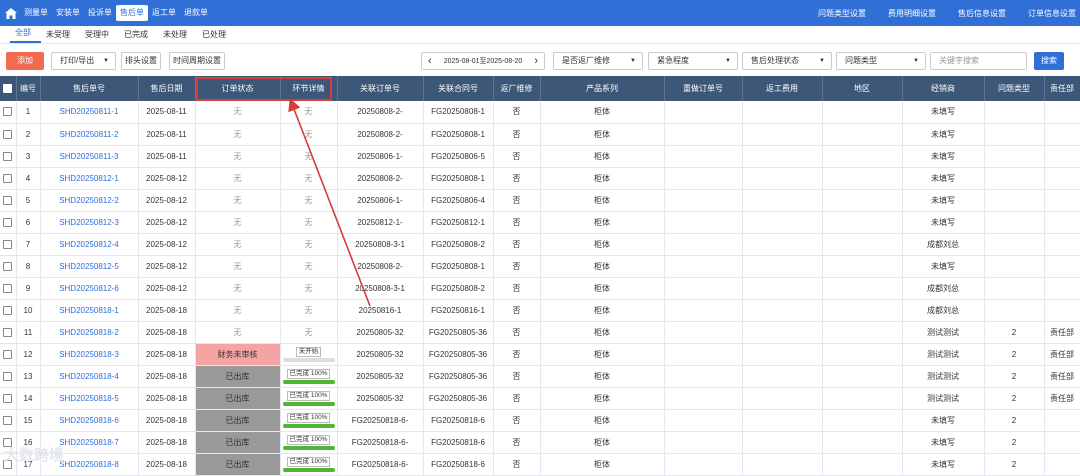  What do you see at coordinates (138, 36) in the screenshot?
I see `status-tab: 已完成` at bounding box center [138, 36].